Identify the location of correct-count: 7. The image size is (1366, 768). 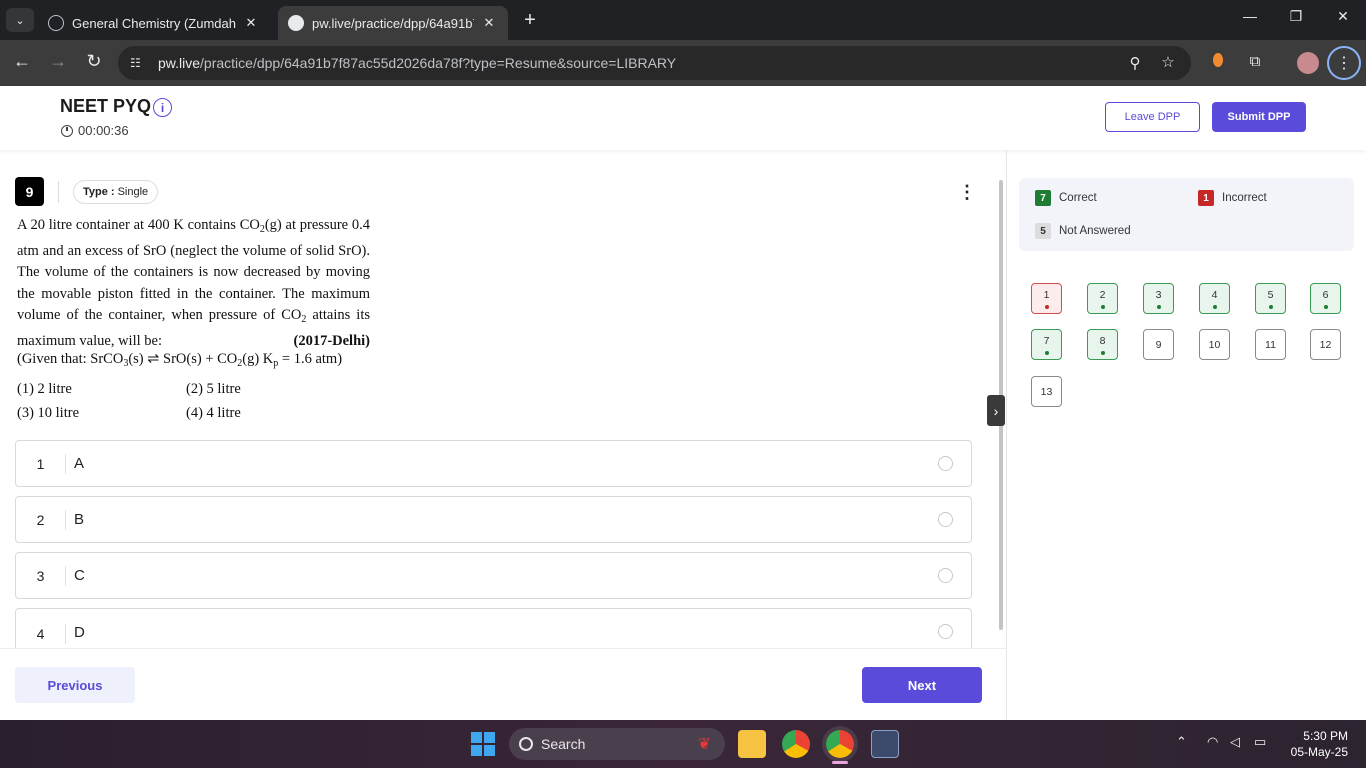
(1043, 198).